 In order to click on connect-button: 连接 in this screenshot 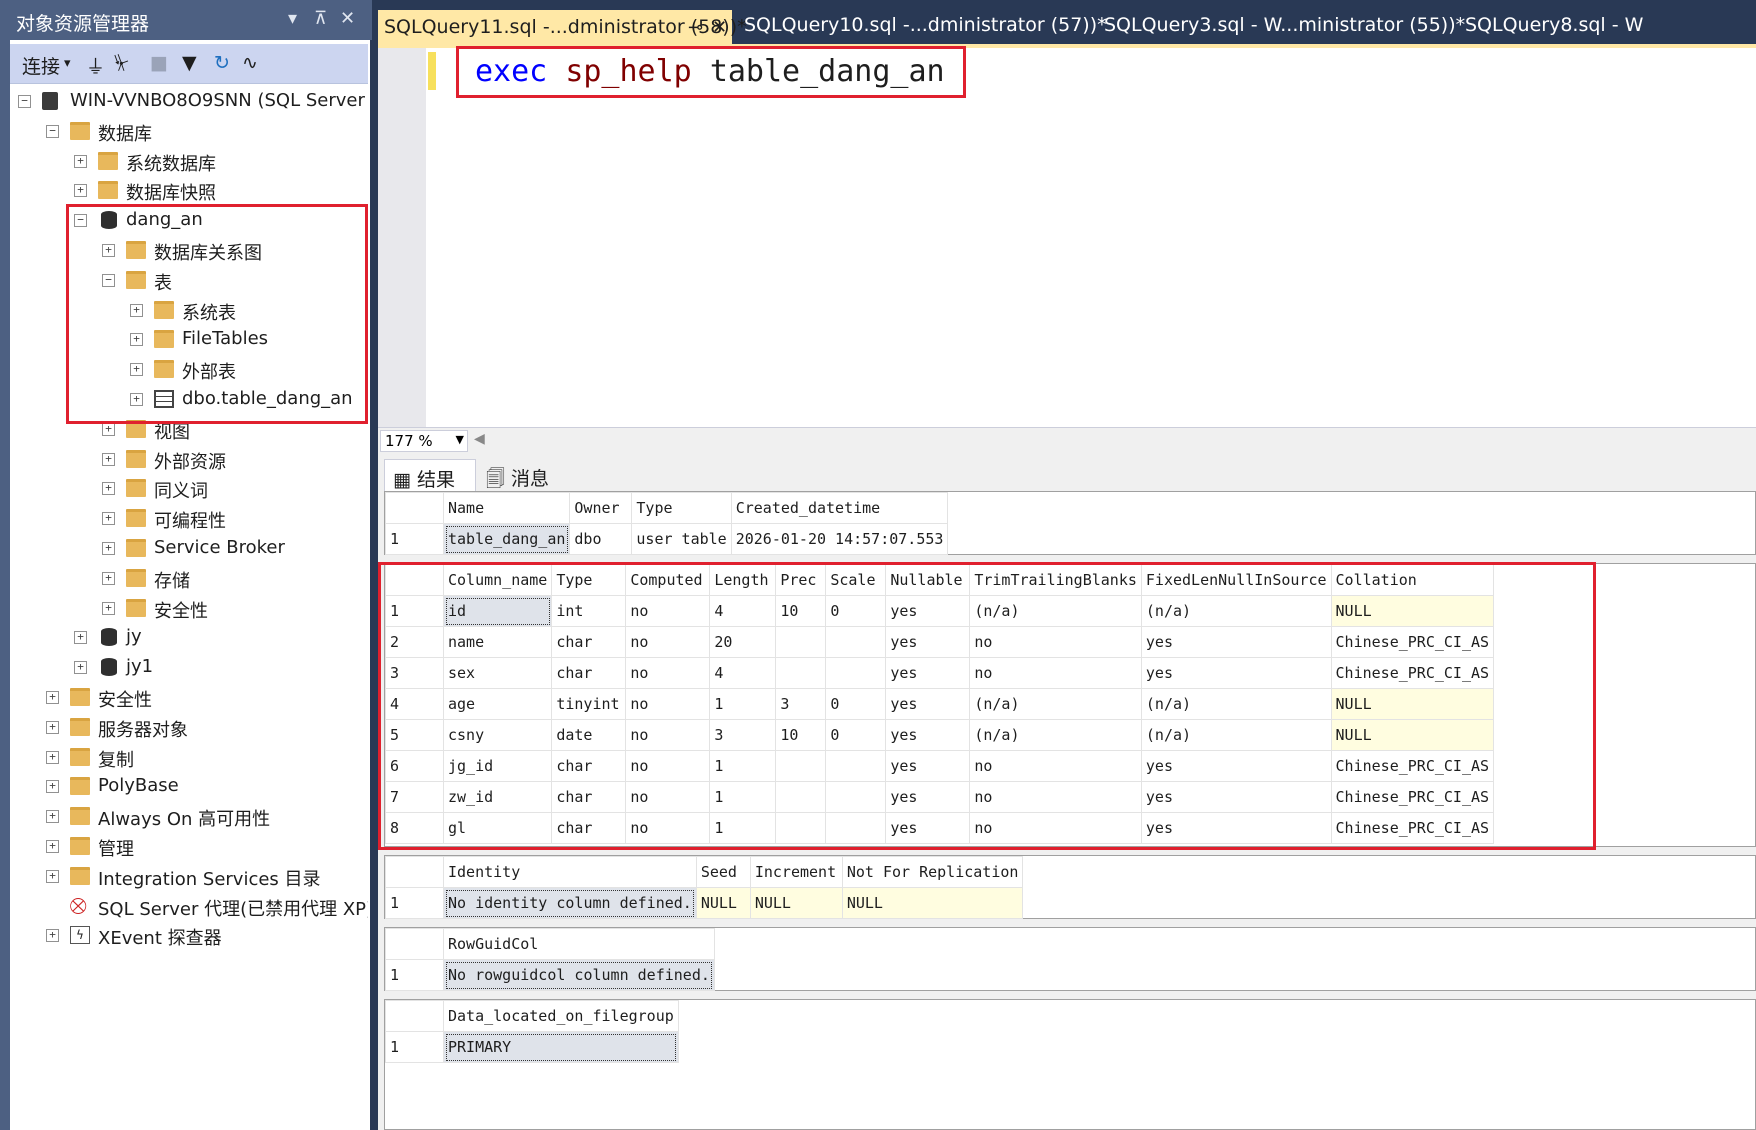, I will do `click(41, 65)`.